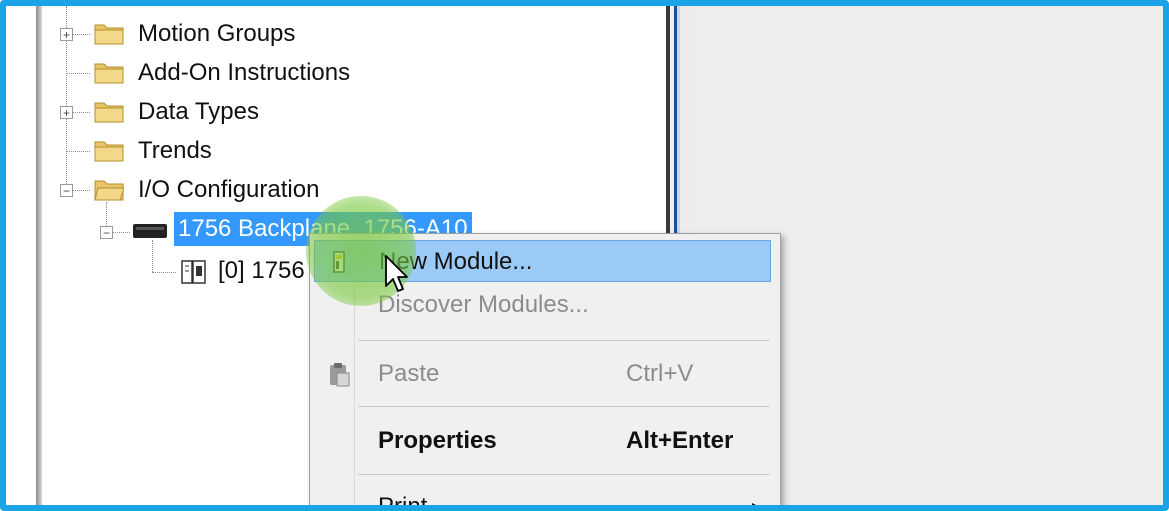 Image resolution: width=1169 pixels, height=511 pixels. Describe the element at coordinates (542, 498) in the screenshot. I see `menu-item-print: Print ▶` at that location.